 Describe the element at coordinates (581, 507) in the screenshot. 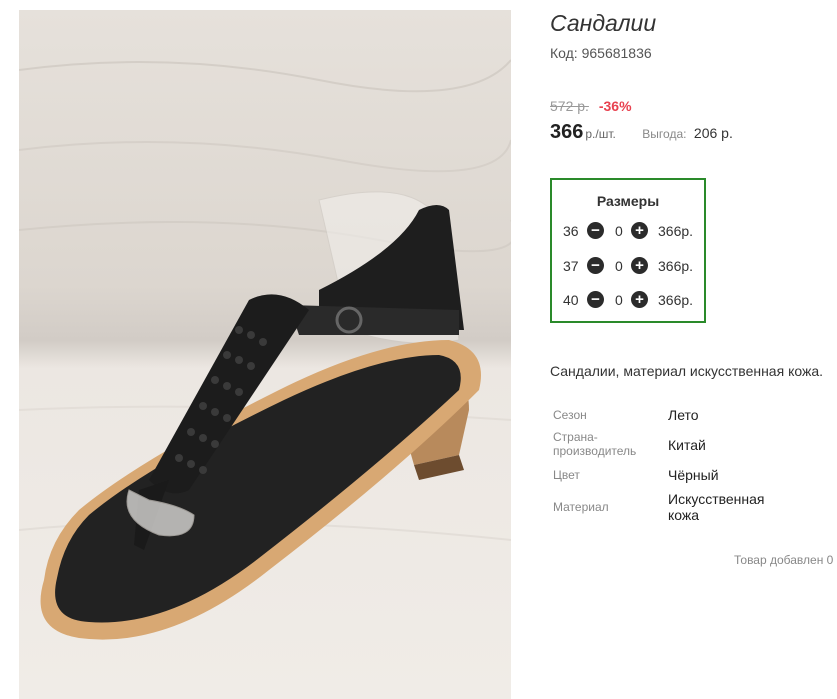

I see `spec-label: Материал` at that location.